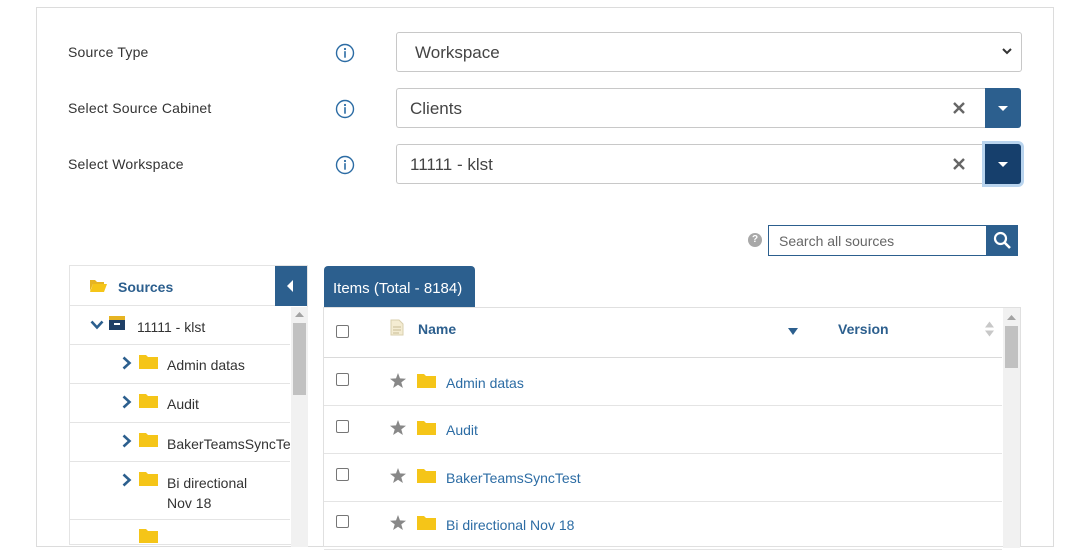  What do you see at coordinates (663, 333) in the screenshot?
I see `grid-header: Name Version` at bounding box center [663, 333].